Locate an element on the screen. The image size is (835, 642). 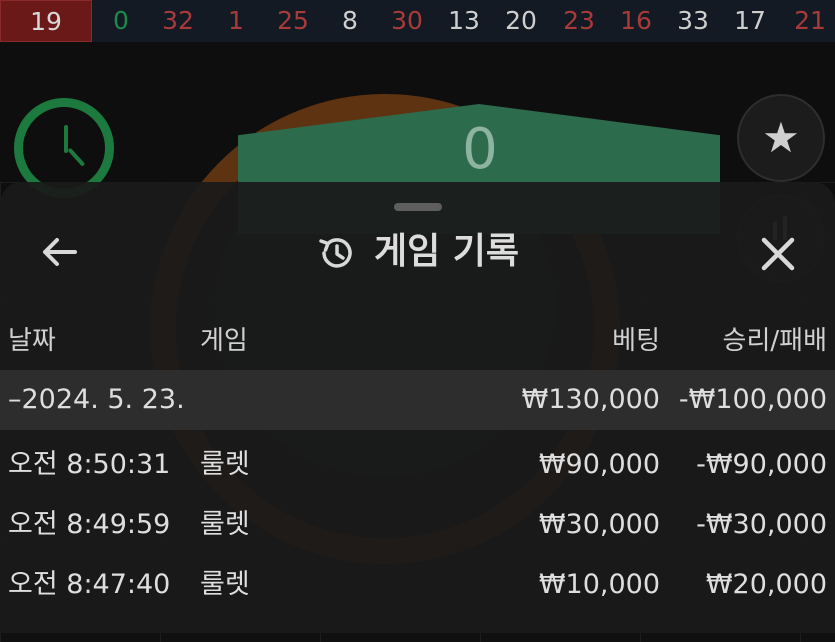
star-icon: ★ is located at coordinates (781, 137).